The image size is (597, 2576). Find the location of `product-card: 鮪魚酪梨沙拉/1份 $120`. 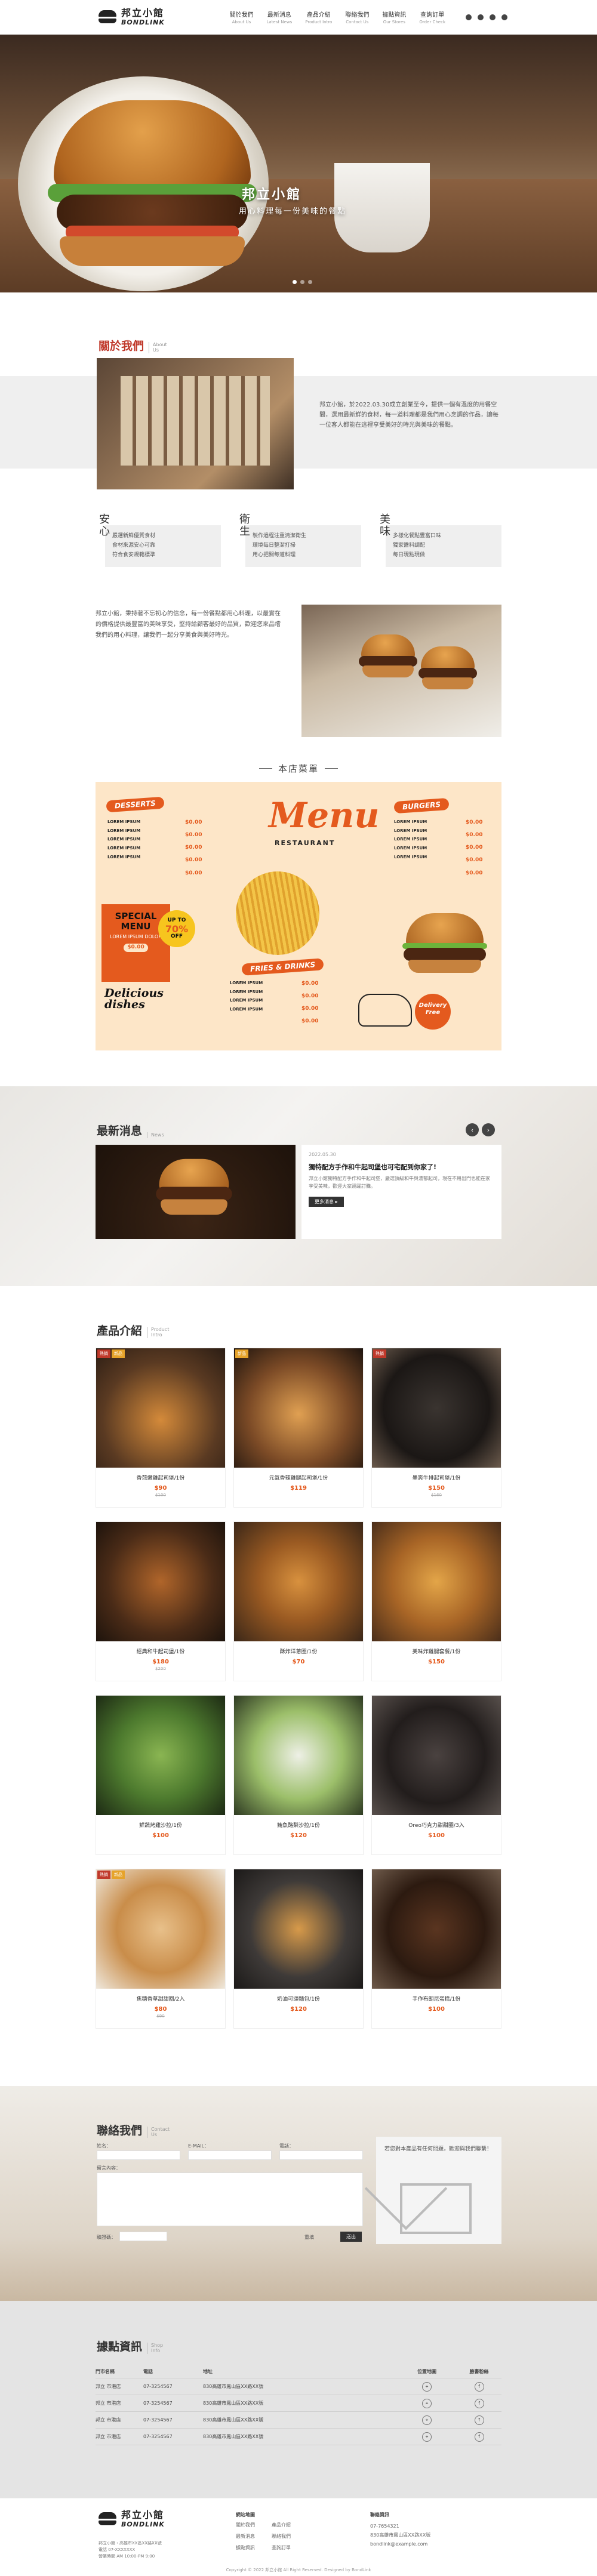

product-card: 鮪魚酪梨沙拉/1份 $120 is located at coordinates (298, 1775).